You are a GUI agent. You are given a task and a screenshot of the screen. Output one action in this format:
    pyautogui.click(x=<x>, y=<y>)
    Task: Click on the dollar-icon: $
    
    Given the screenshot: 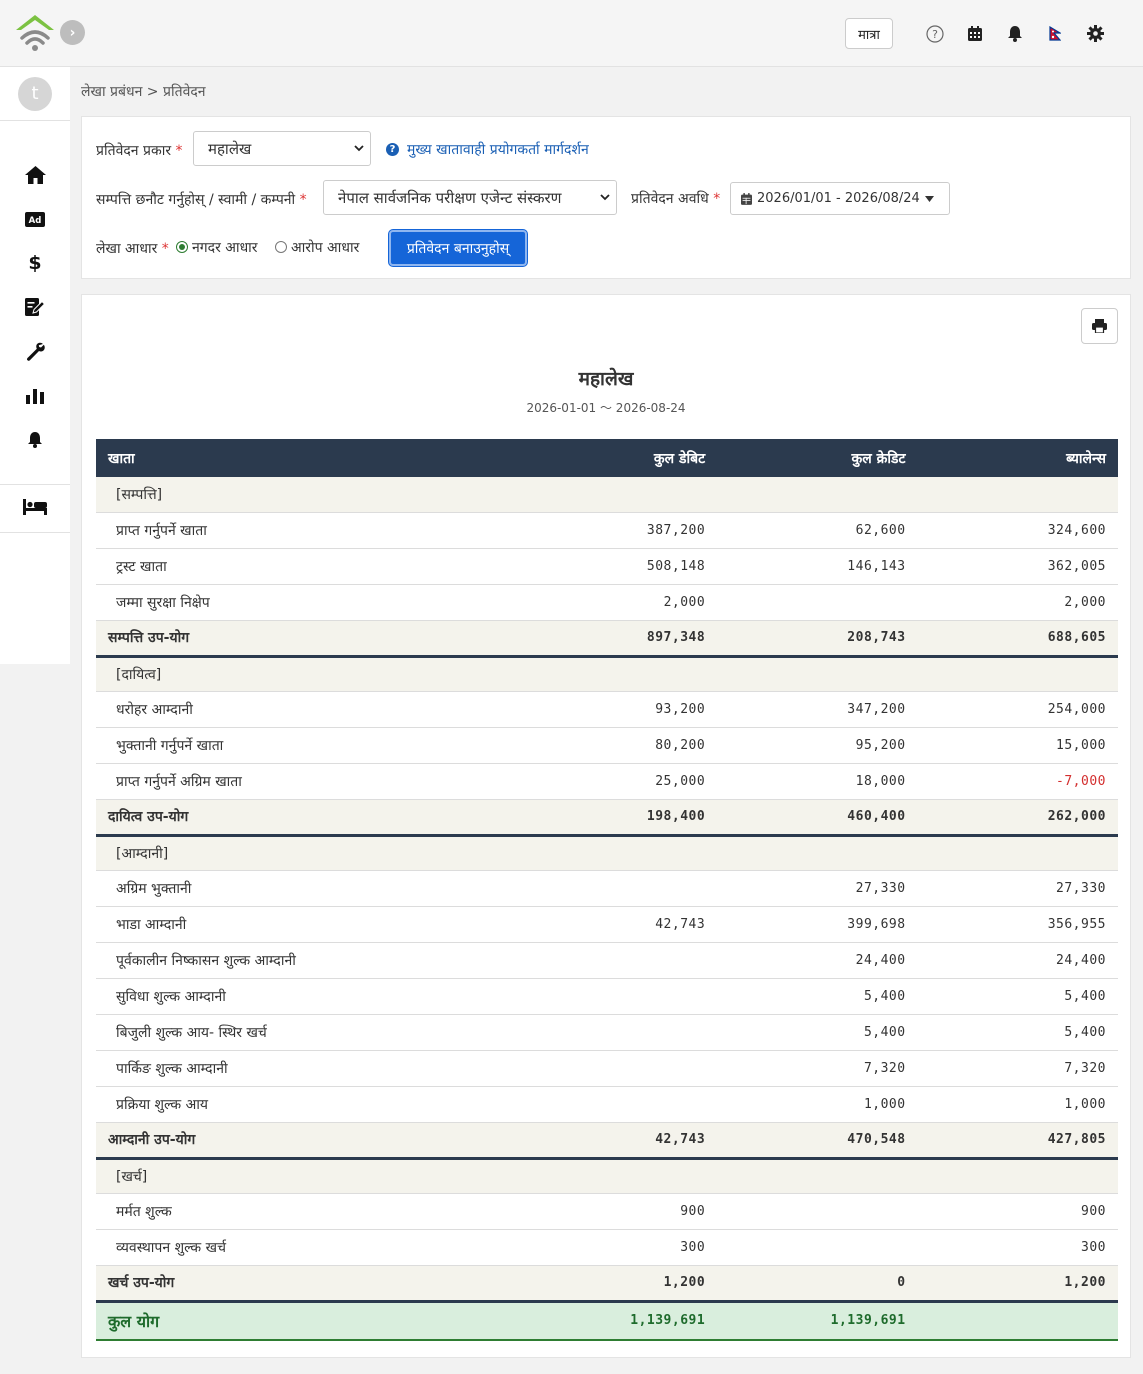 What is the action you would take?
    pyautogui.click(x=35, y=263)
    